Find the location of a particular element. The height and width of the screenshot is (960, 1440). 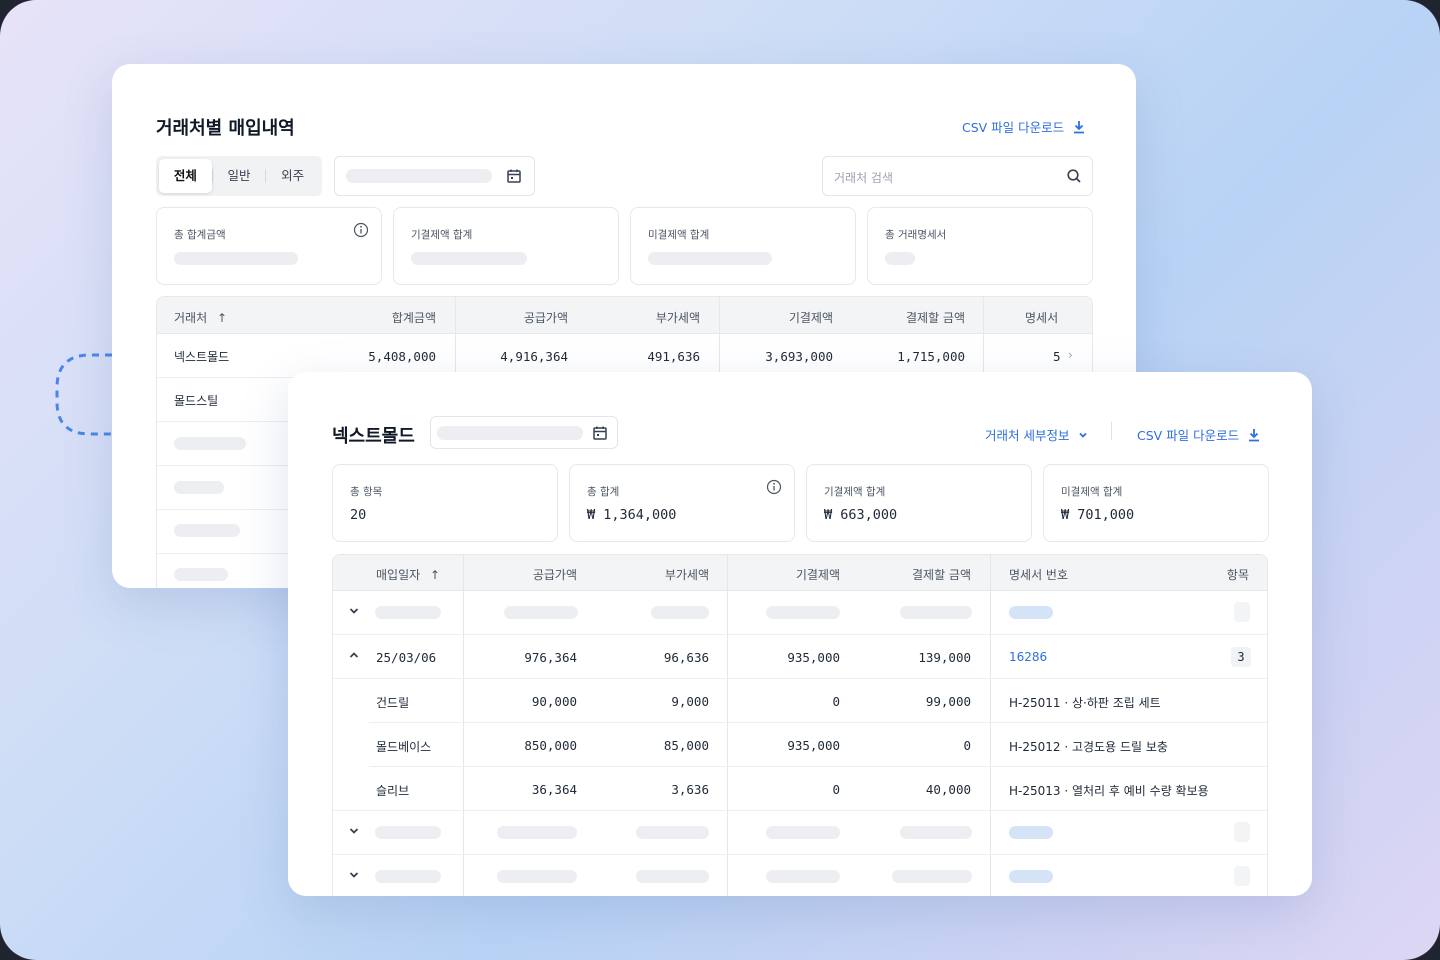

table-header: 매입일자 ↑ 공급가액 부가세액 기결제액 결제할 금액 명세서 번호 항목 is located at coordinates (800, 573).